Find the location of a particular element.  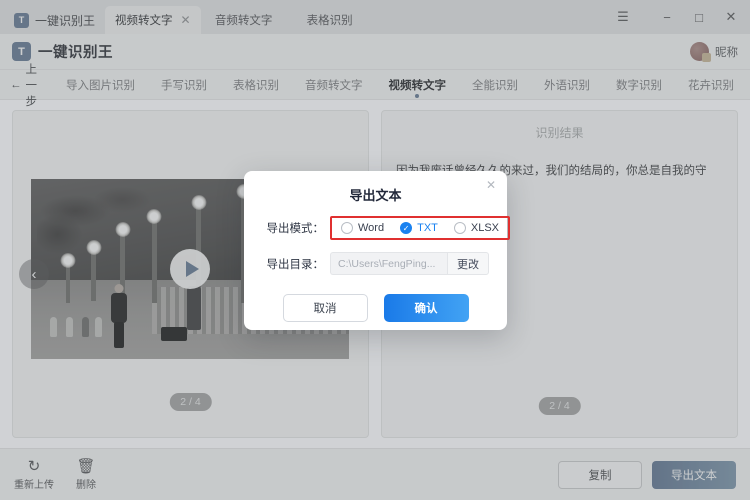

radio-option-txt: ✓ TXT is located at coordinates (419, 228).